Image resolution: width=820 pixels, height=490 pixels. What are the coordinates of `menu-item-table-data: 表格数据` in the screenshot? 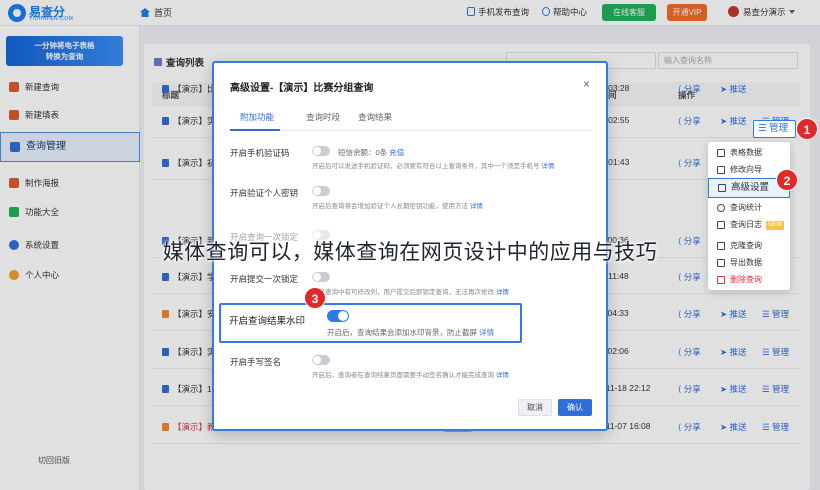 It's located at (749, 153).